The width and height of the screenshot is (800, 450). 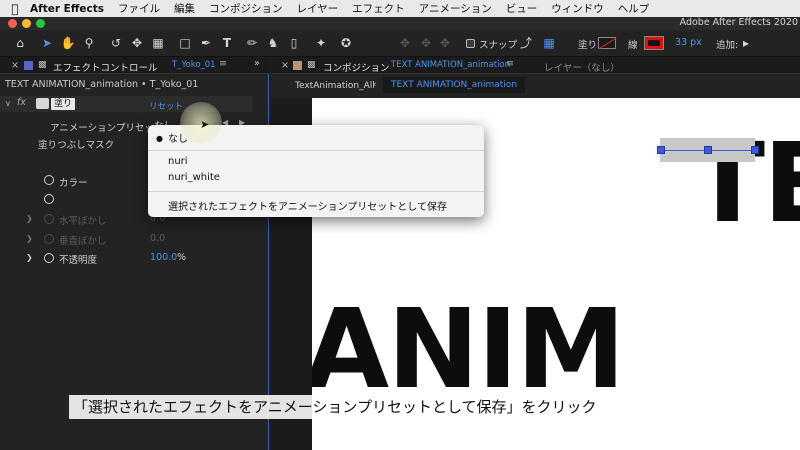 I want to click on eraser-tool-icon: ▯, so click(x=294, y=43).